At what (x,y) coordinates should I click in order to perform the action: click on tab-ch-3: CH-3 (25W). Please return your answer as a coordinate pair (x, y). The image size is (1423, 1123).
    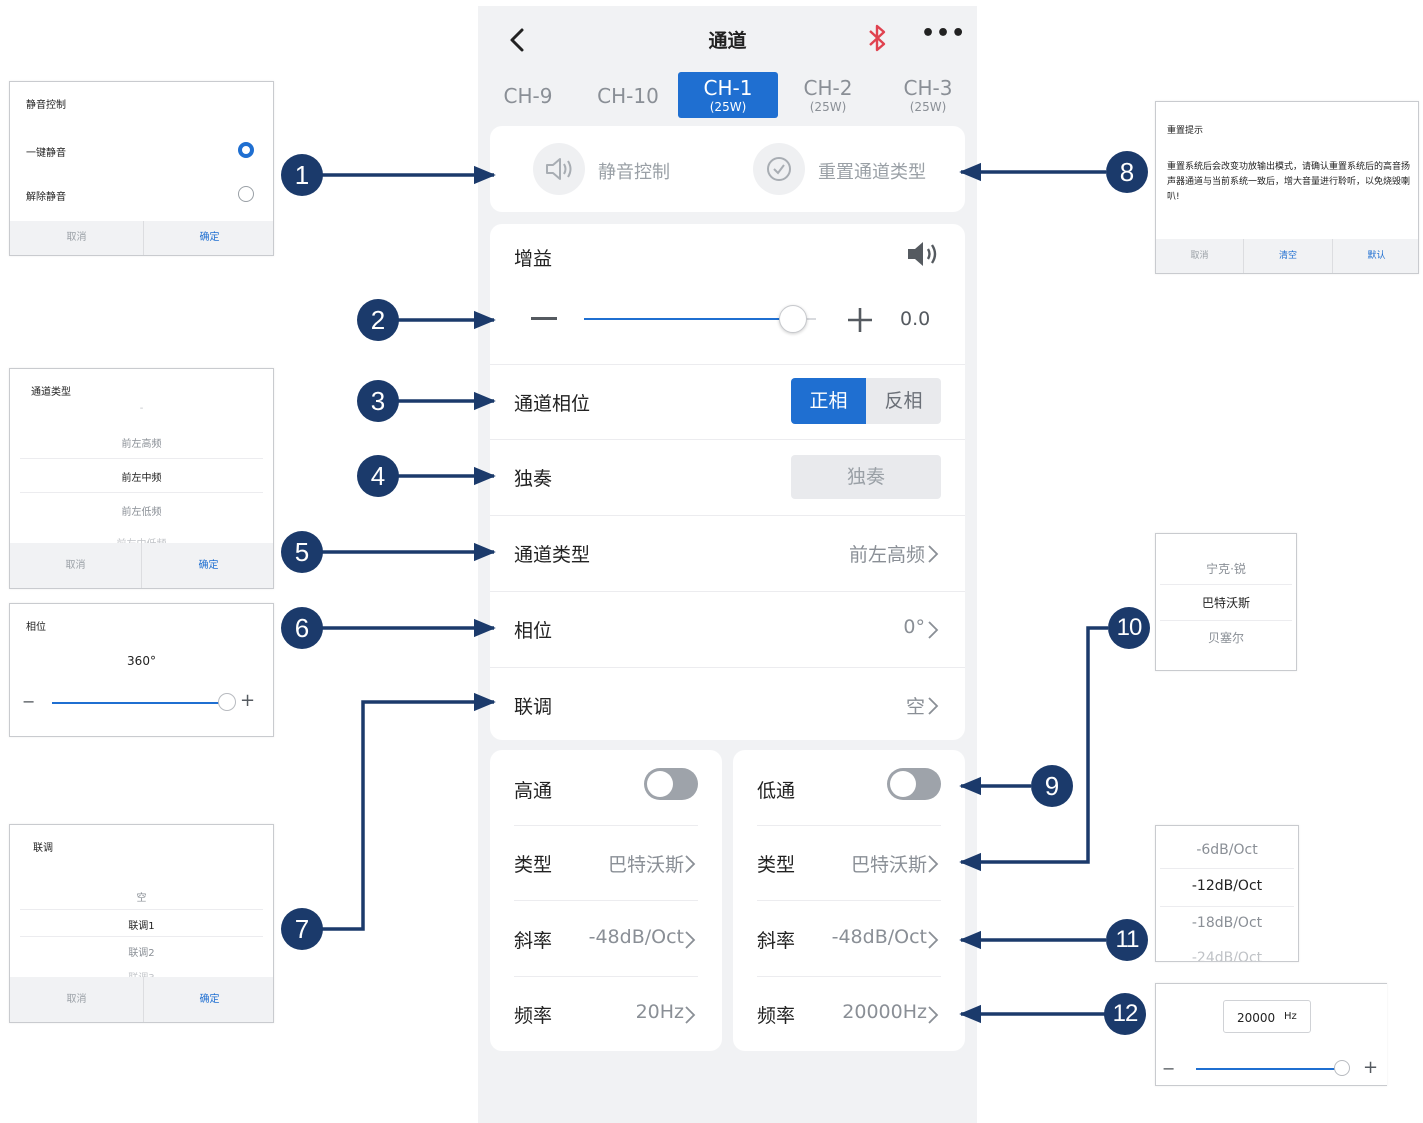
    Looking at the image, I should click on (928, 95).